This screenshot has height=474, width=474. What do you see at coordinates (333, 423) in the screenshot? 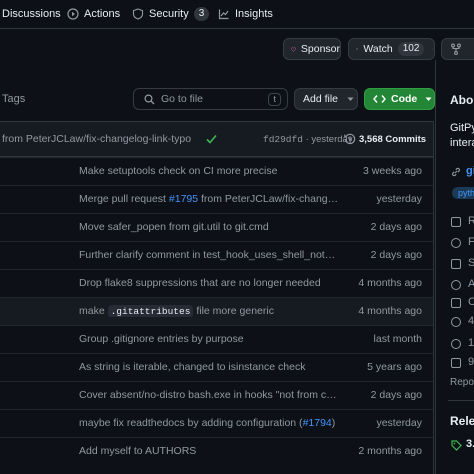
I see `commit-text: )` at bounding box center [333, 423].